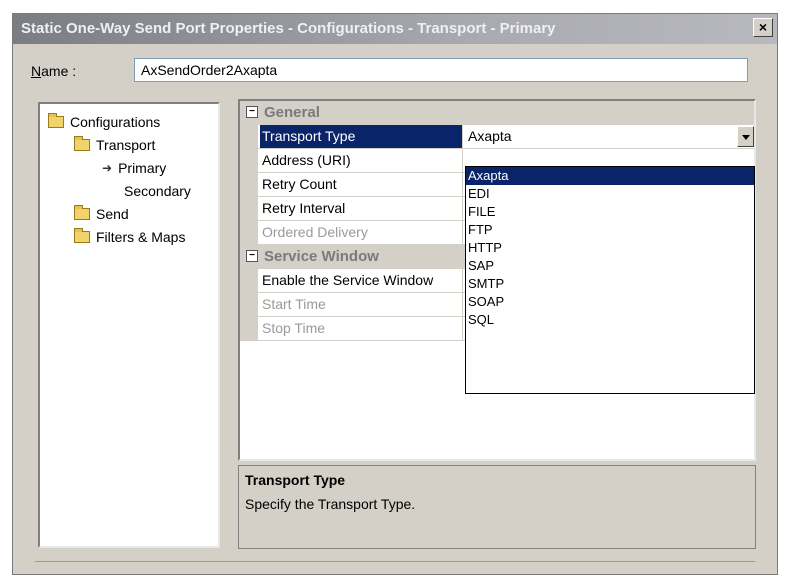  What do you see at coordinates (361, 136) in the screenshot?
I see `prop-name: Transport Type` at bounding box center [361, 136].